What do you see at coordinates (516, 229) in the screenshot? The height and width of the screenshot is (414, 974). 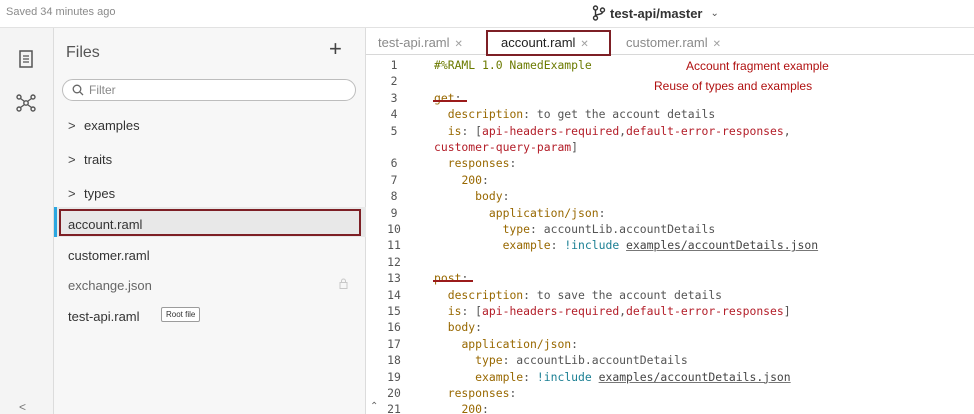 I see `code-token: type` at bounding box center [516, 229].